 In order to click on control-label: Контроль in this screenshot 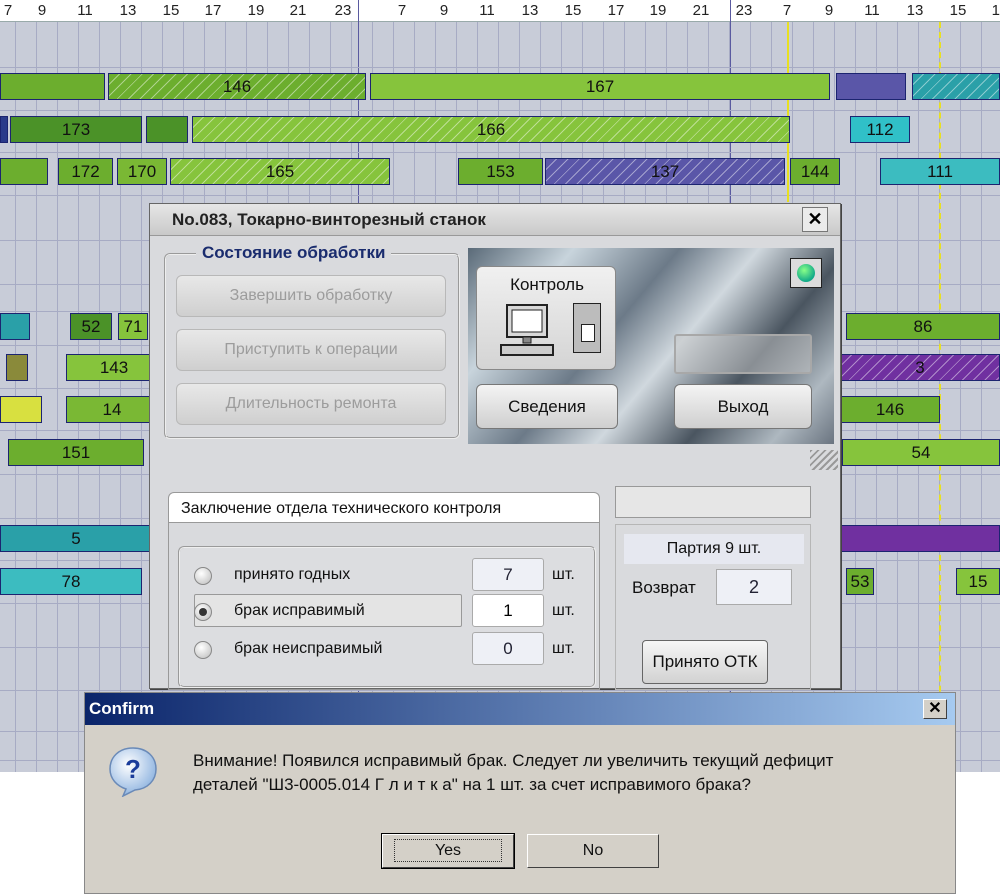, I will do `click(547, 284)`.